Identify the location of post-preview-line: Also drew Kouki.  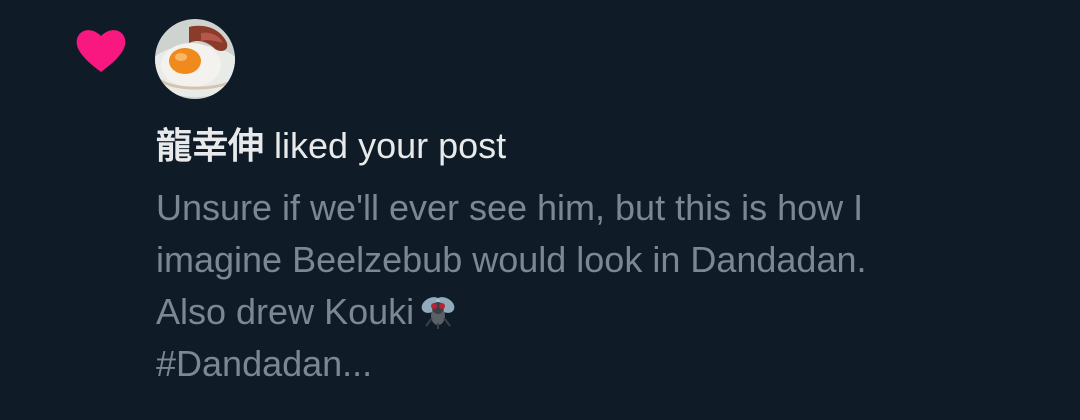
(596, 312).